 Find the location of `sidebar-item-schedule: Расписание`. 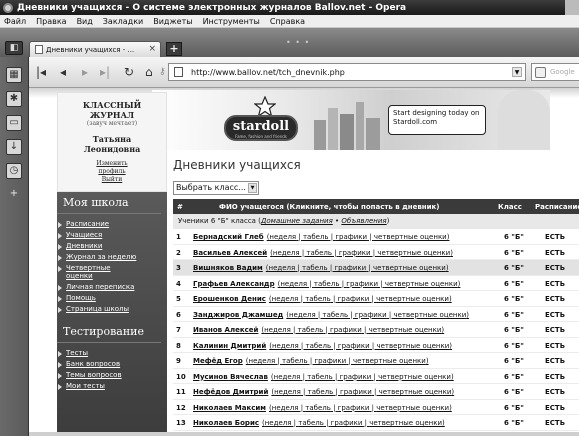

sidebar-item-schedule: Расписание is located at coordinates (97, 224).